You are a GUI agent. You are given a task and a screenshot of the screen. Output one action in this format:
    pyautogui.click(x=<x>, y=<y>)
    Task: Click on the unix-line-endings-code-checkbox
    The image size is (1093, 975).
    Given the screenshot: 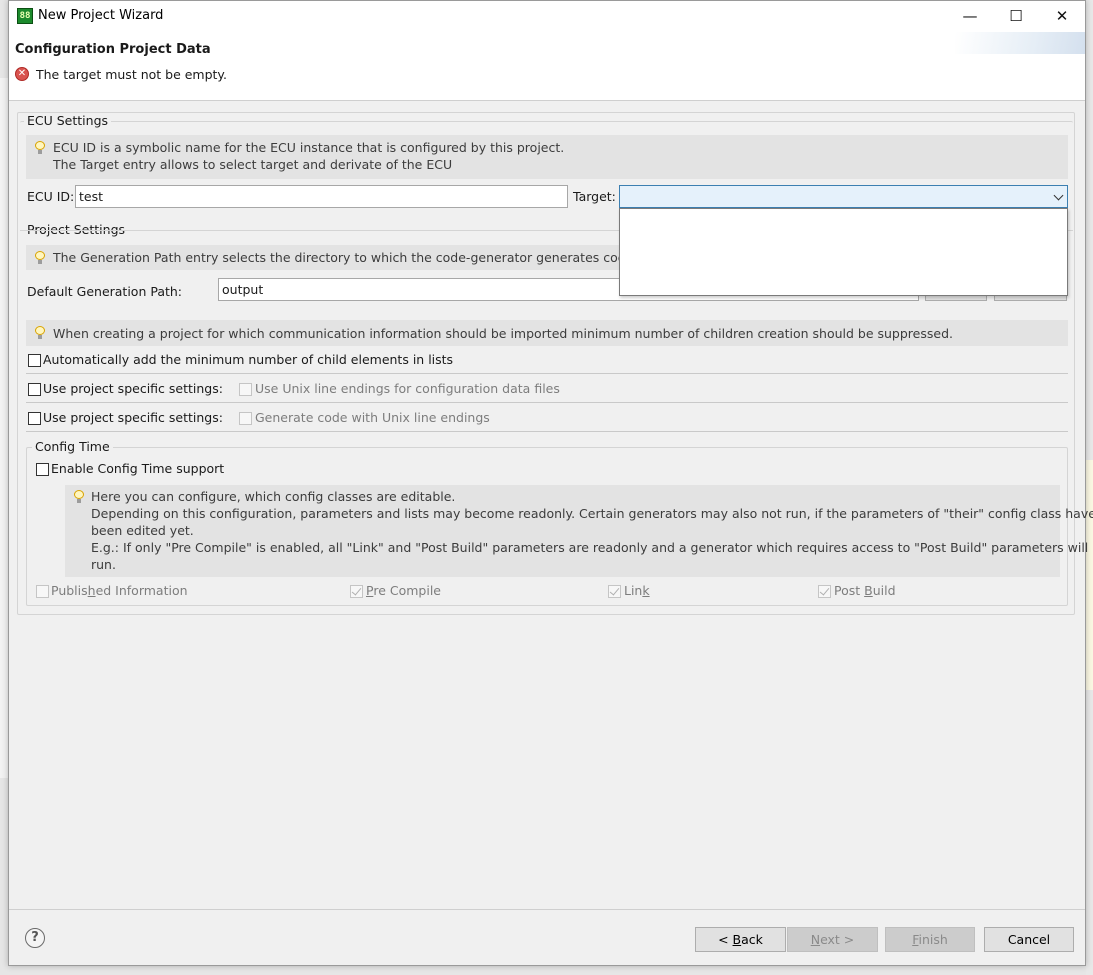 What is the action you would take?
    pyautogui.click(x=245, y=418)
    